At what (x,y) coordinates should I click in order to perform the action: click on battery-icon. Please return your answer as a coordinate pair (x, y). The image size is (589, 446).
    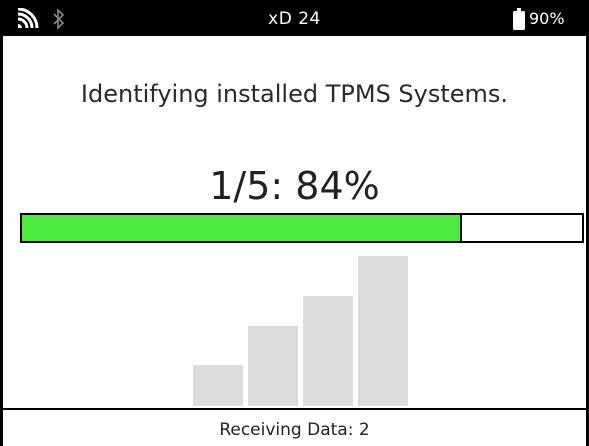
    Looking at the image, I should click on (519, 19).